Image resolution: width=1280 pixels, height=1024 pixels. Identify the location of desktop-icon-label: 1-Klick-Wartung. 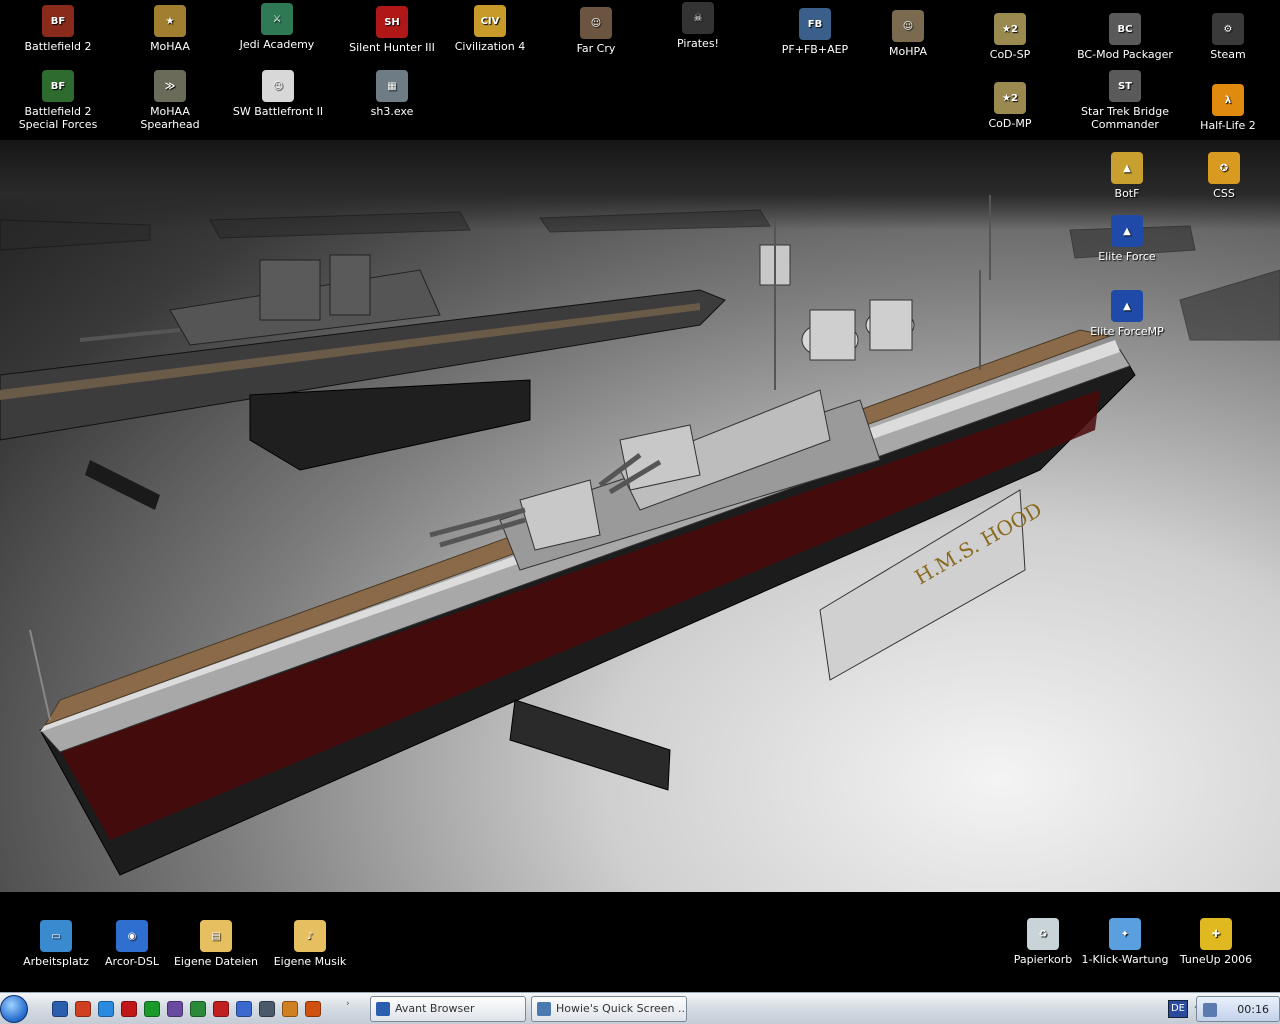
(1125, 959).